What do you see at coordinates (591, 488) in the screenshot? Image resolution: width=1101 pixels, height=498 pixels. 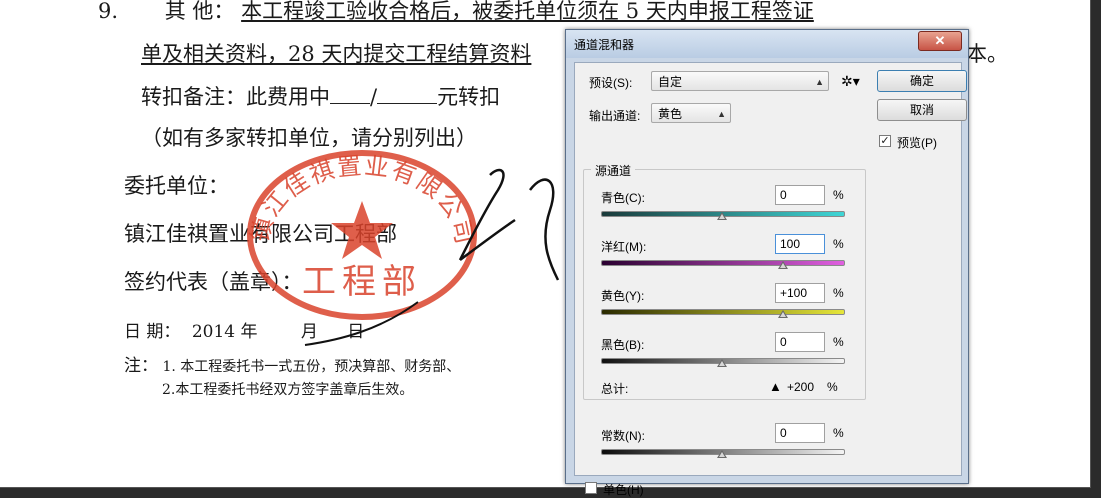 I see `monochrome-checkbox` at bounding box center [591, 488].